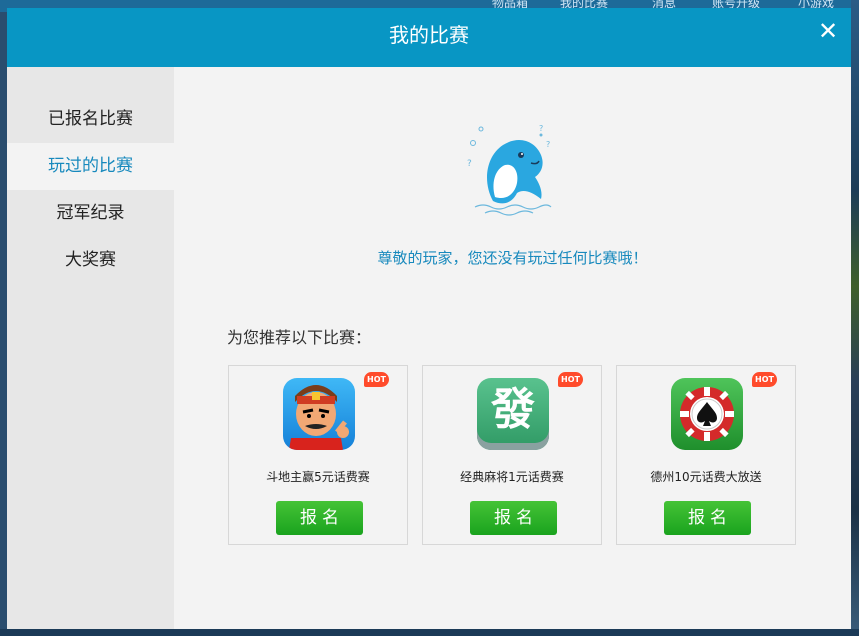 This screenshot has width=859, height=636. I want to click on sidebar-item-grand-prix: 大奖赛, so click(90, 260).